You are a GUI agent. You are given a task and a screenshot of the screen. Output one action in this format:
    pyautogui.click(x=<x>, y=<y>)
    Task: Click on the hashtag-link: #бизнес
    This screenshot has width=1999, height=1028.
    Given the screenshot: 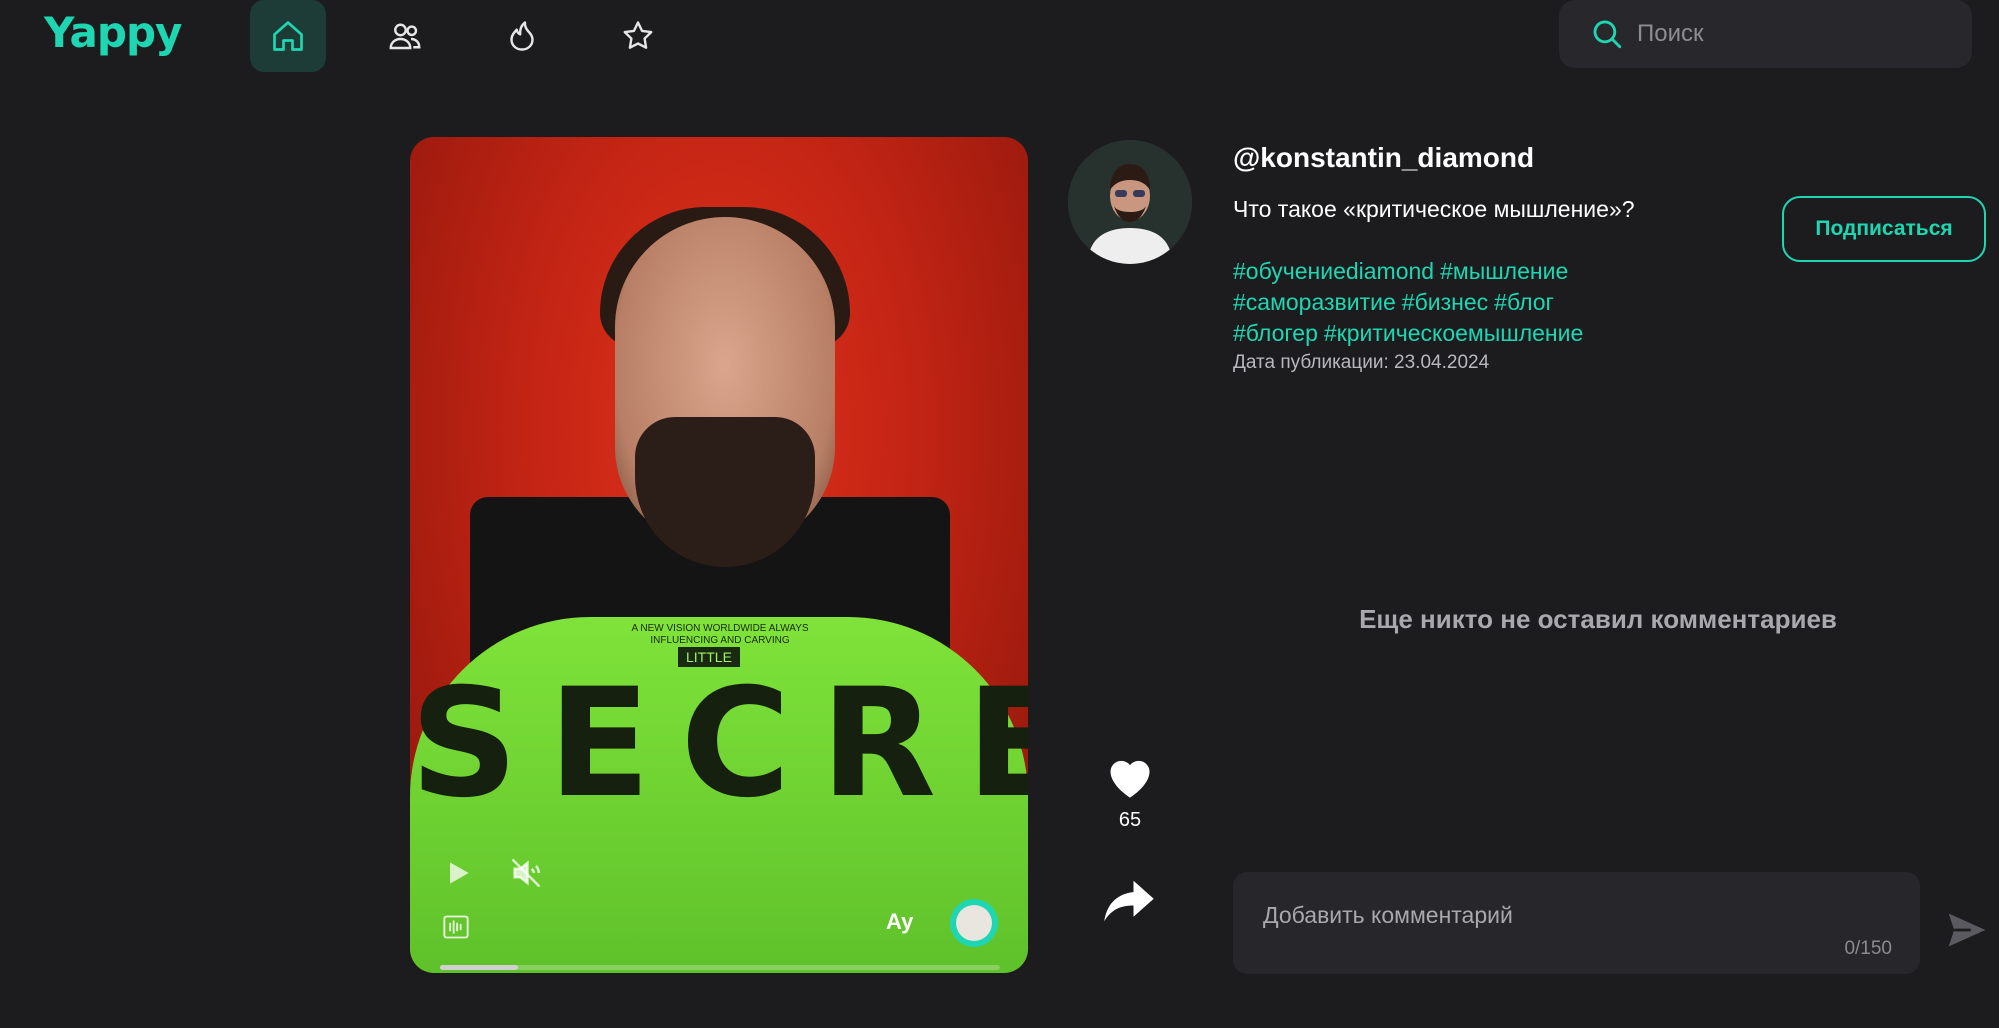 What is the action you would take?
    pyautogui.click(x=1445, y=302)
    